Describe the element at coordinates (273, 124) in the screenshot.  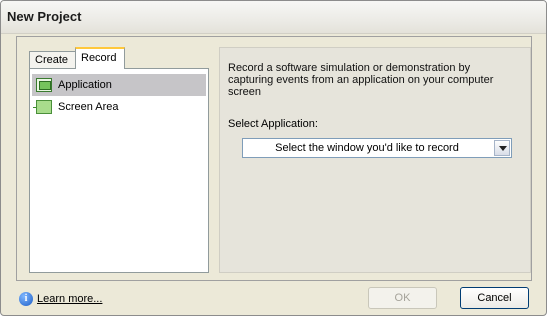
I see `select-application-label: Select Application:` at that location.